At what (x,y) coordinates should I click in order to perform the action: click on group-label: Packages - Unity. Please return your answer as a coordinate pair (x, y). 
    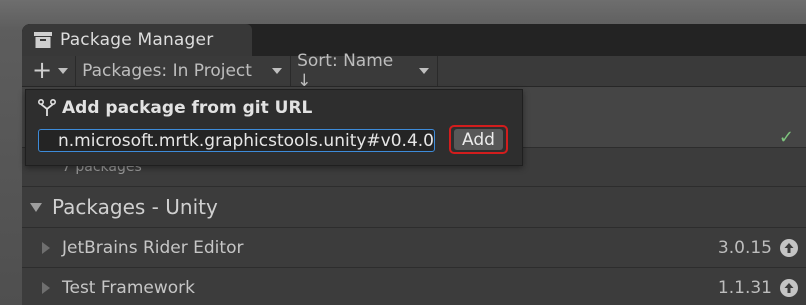
    Looking at the image, I should click on (135, 207).